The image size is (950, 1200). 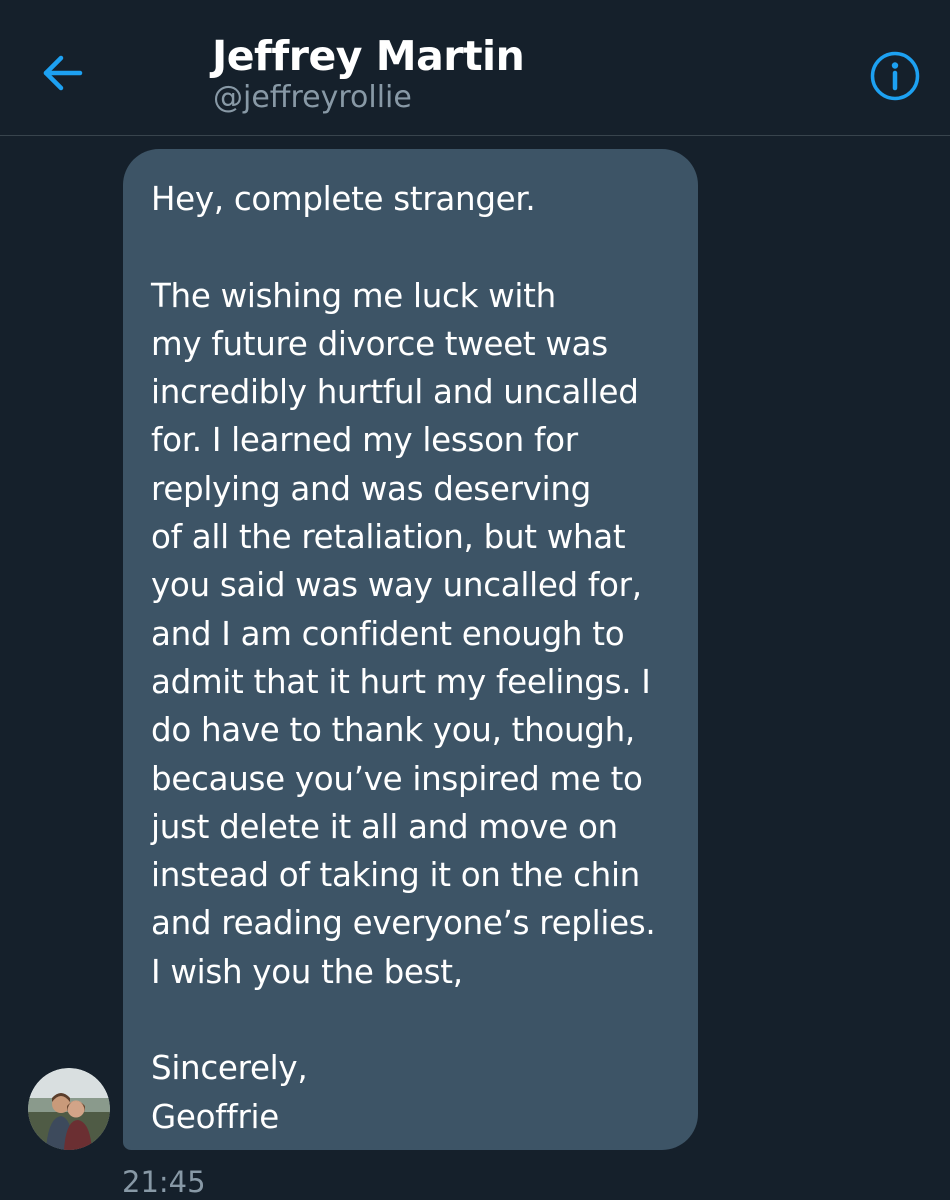 What do you see at coordinates (164, 1182) in the screenshot?
I see `message-timestamp: 21:45` at bounding box center [164, 1182].